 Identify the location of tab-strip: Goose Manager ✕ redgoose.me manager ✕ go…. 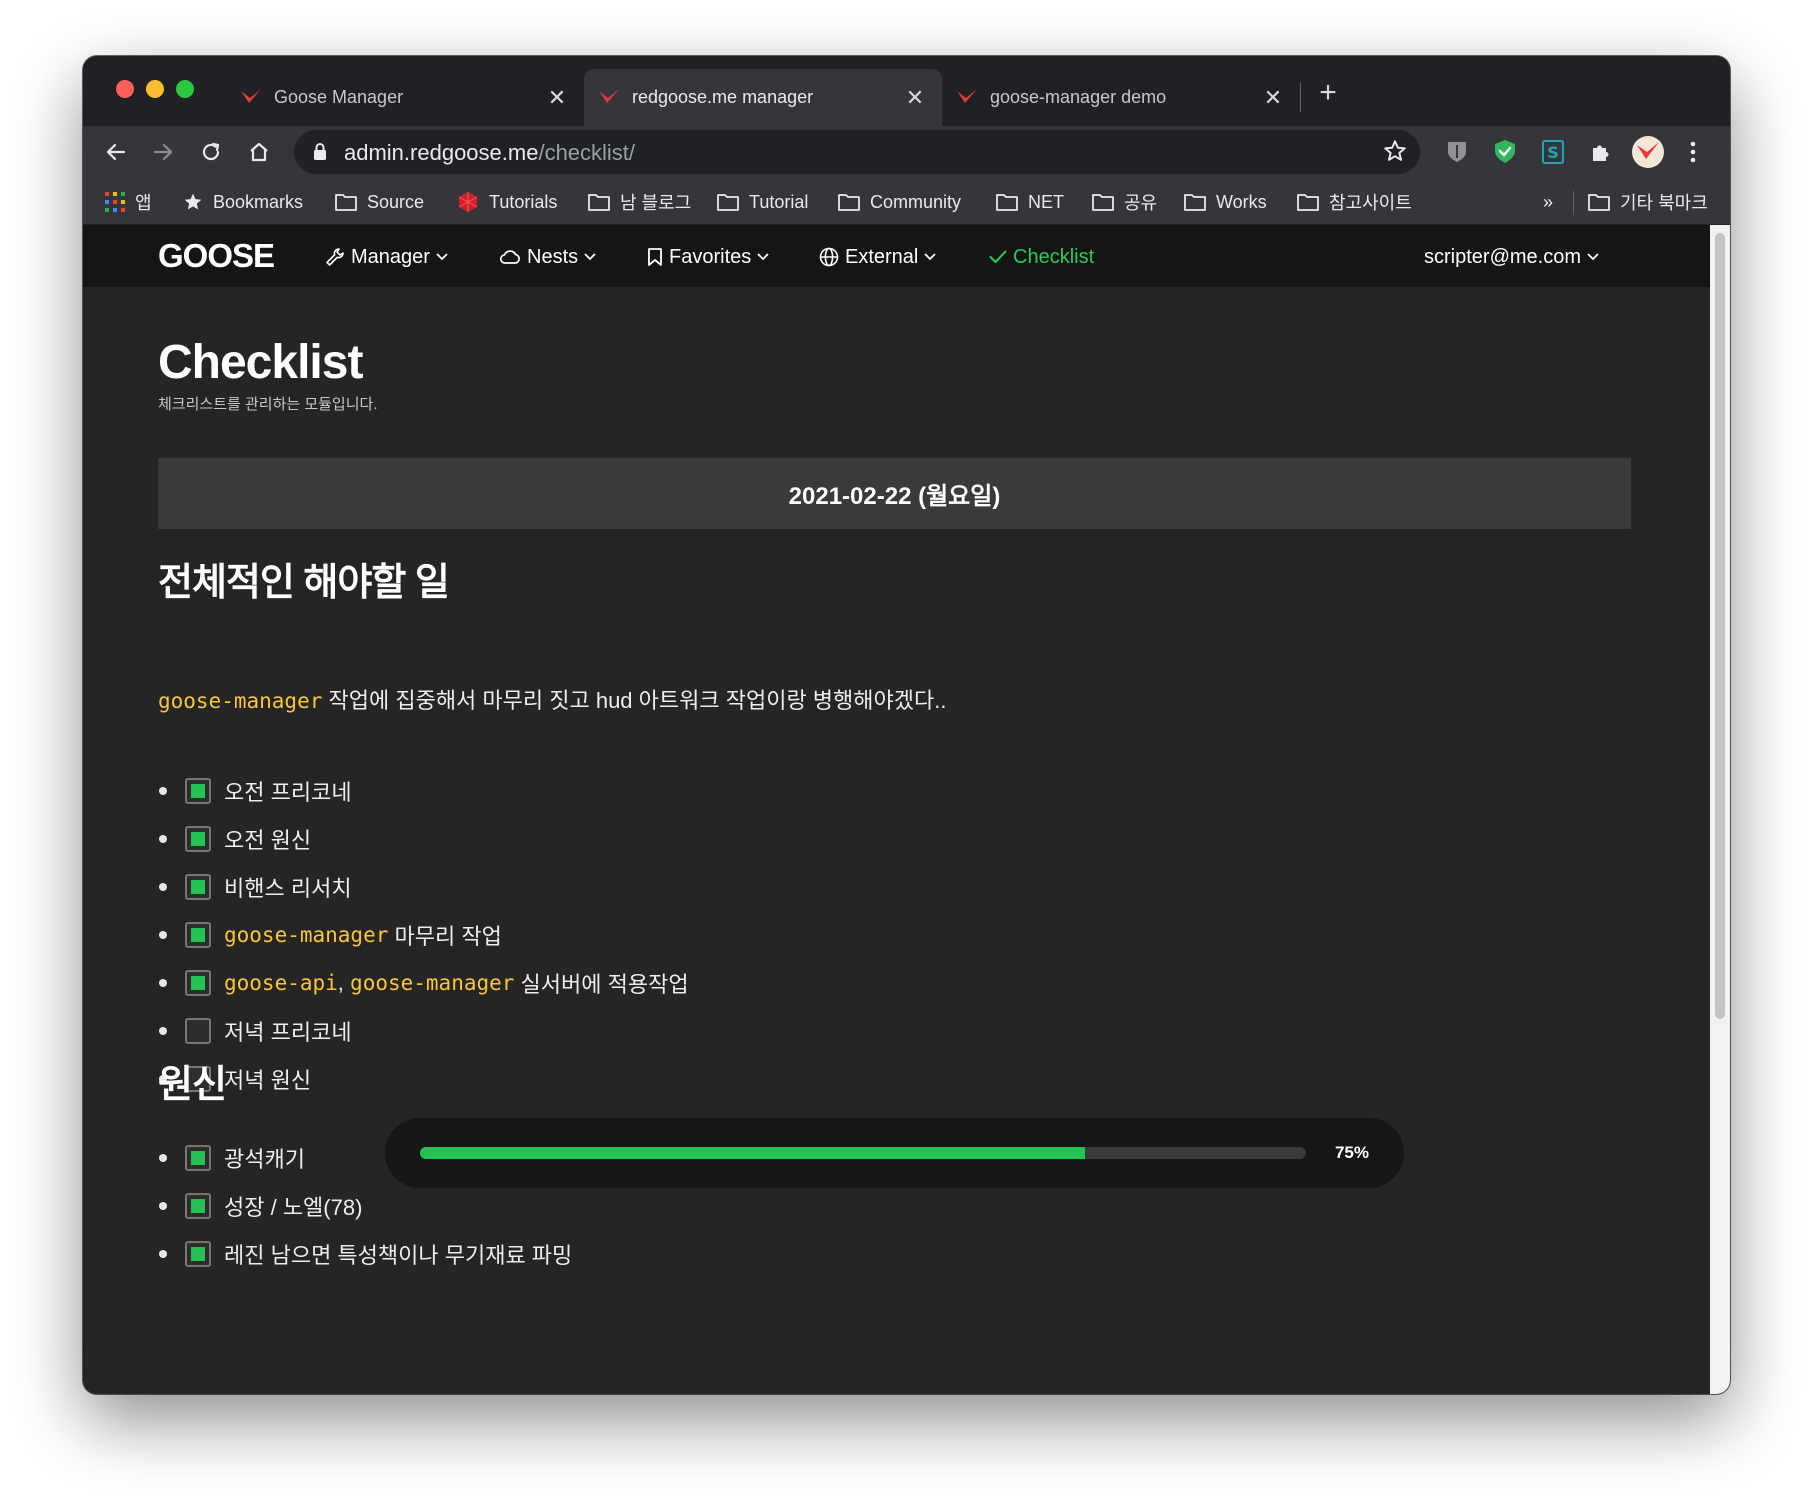
(906, 91).